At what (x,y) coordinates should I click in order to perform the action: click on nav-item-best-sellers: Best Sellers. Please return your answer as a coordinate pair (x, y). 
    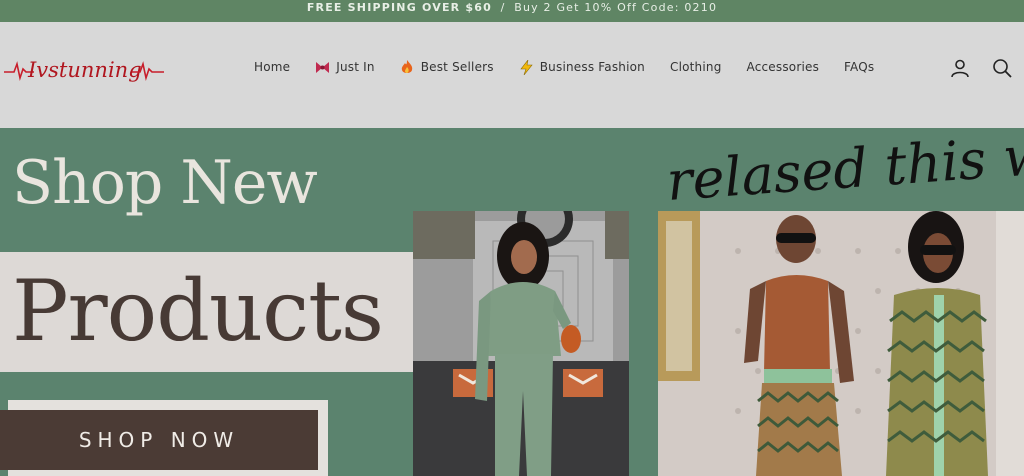
    Looking at the image, I should click on (447, 66).